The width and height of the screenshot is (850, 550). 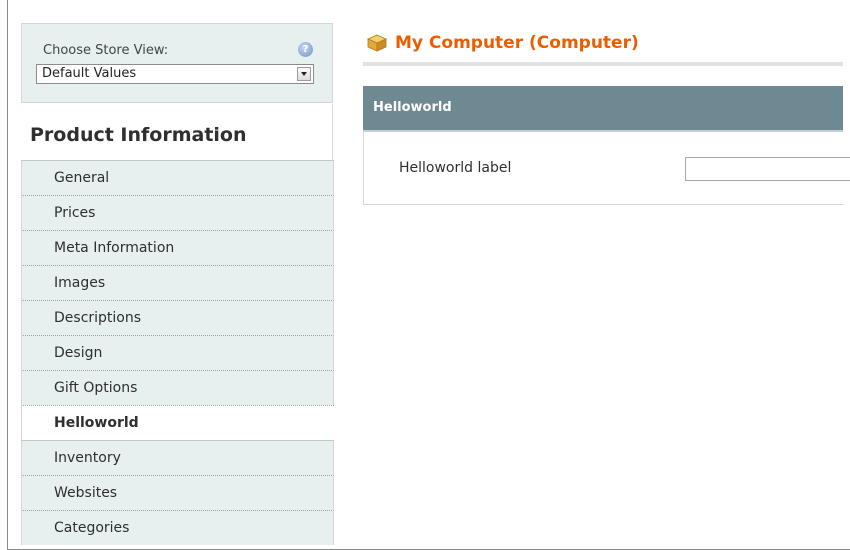 What do you see at coordinates (177, 387) in the screenshot?
I see `tab-gift-options: Gift Options` at bounding box center [177, 387].